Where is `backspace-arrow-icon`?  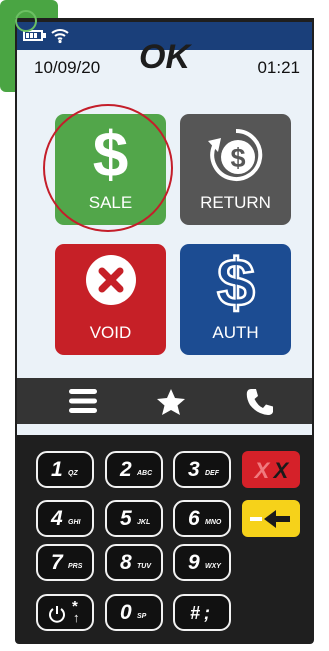 backspace-arrow-icon is located at coordinates (270, 519).